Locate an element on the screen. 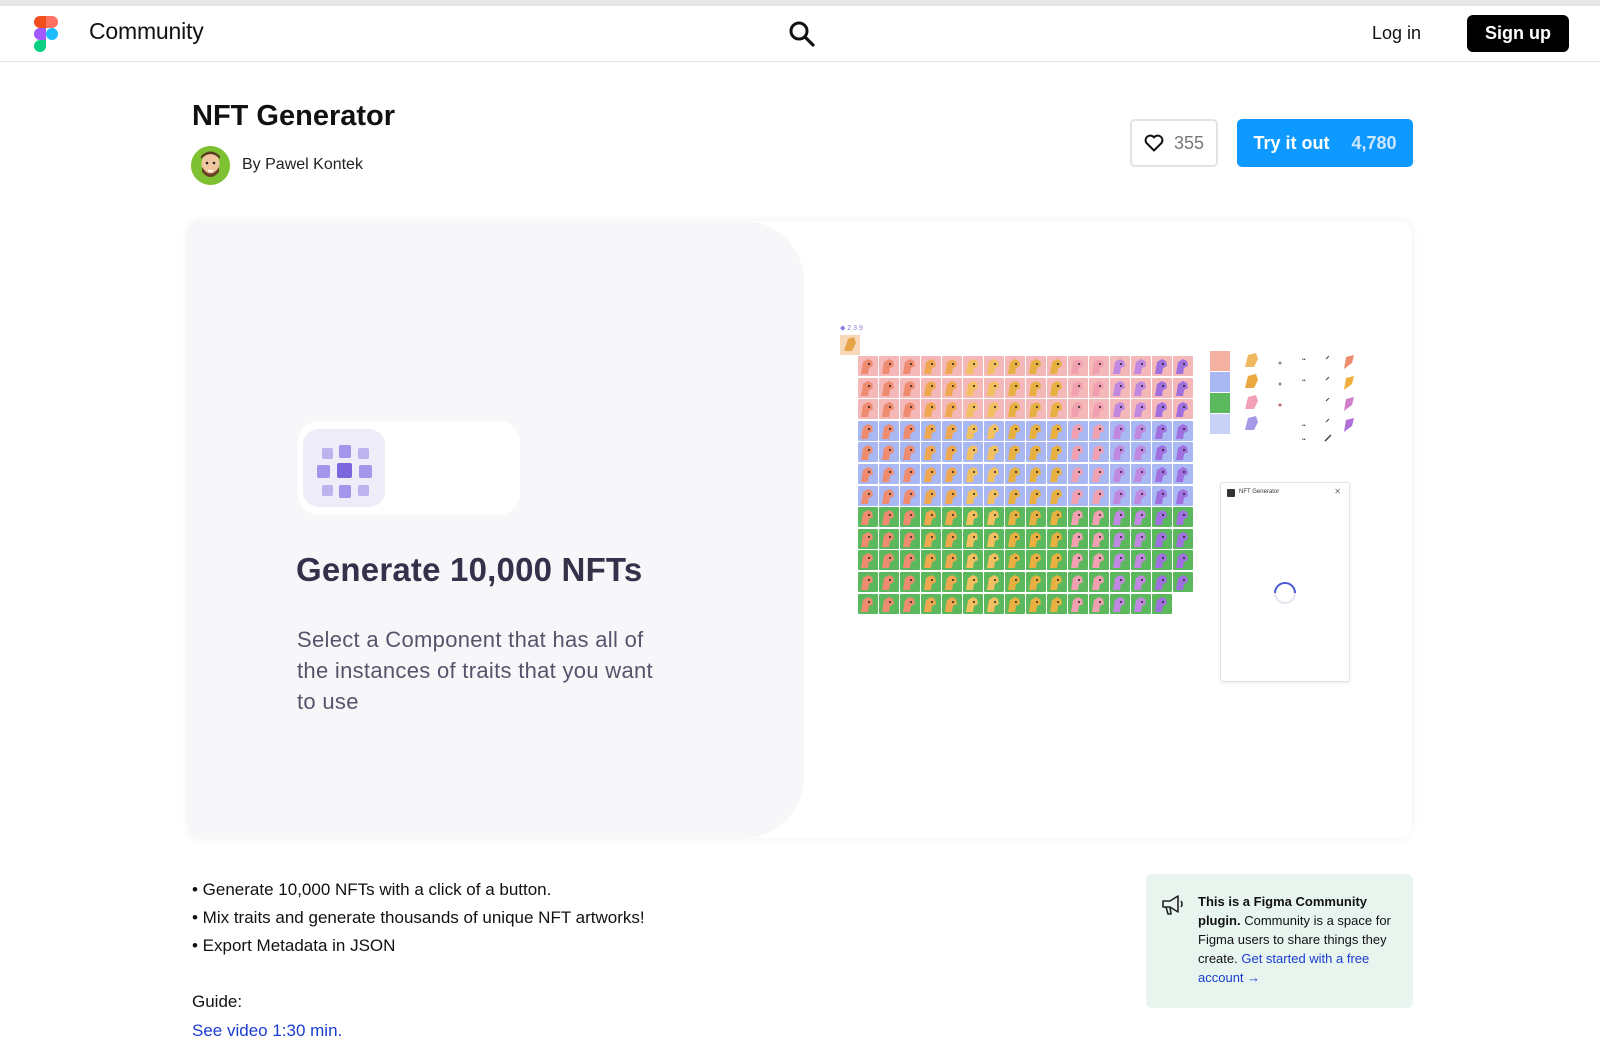 The image size is (1600, 1051). avatar-face-icon is located at coordinates (210, 165).